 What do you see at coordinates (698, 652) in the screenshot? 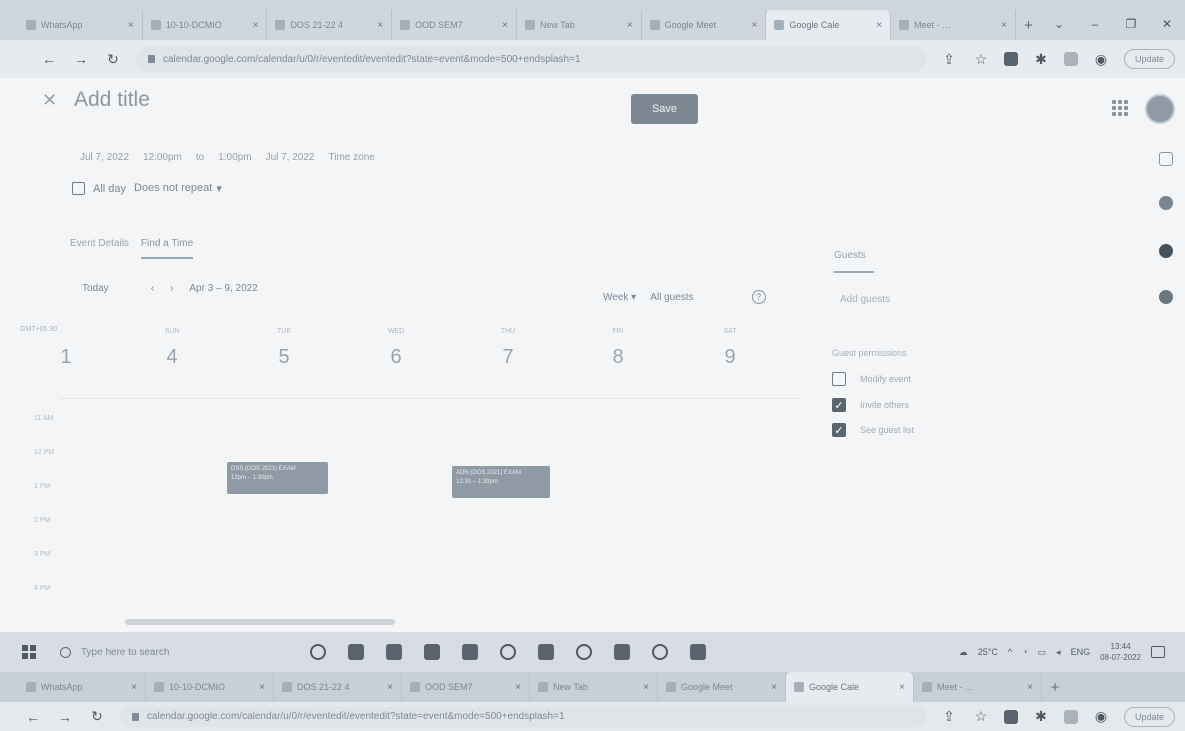
I see `powerpoint-icon` at bounding box center [698, 652].